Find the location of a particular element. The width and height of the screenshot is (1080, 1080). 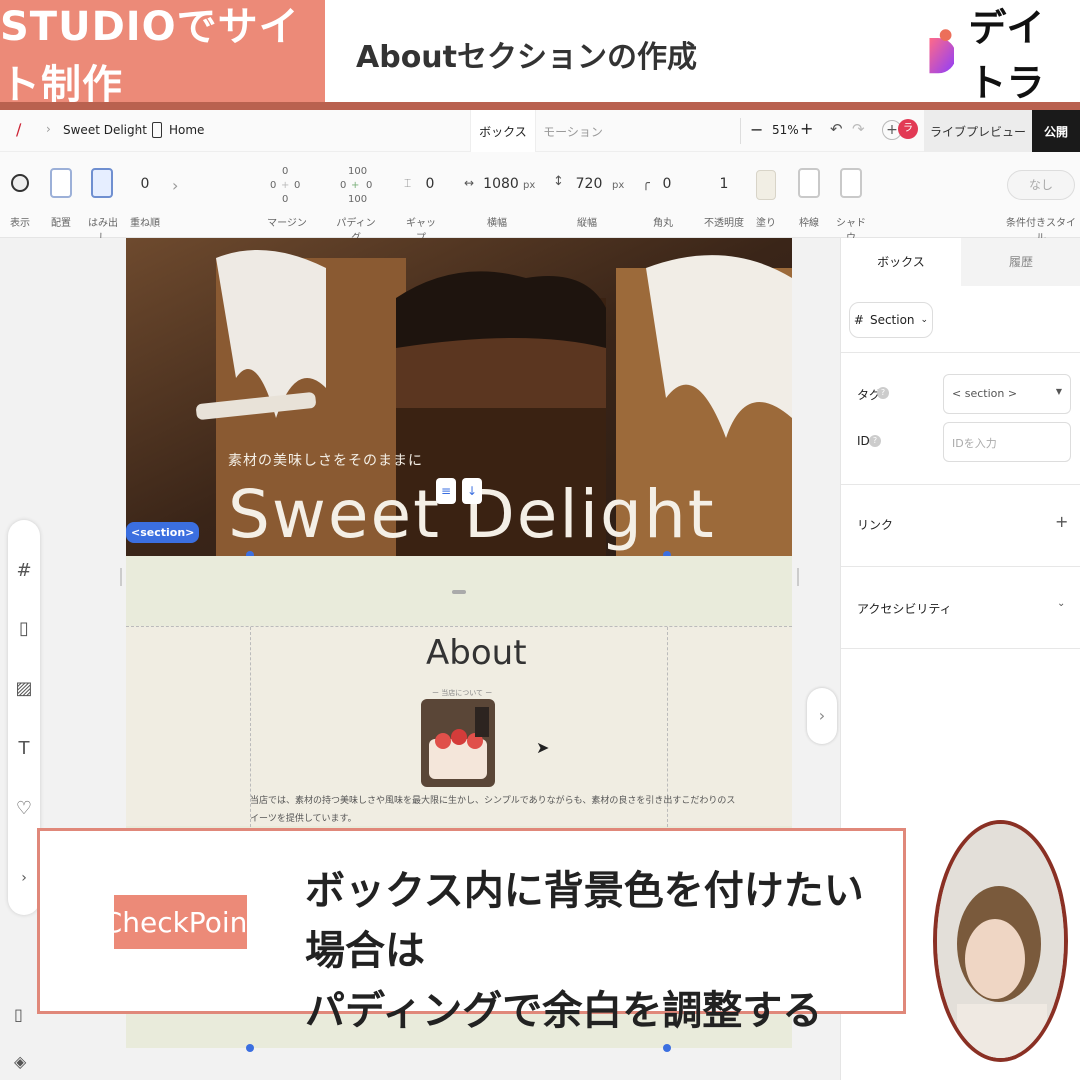

resize-handle-left is located at coordinates (121, 577).